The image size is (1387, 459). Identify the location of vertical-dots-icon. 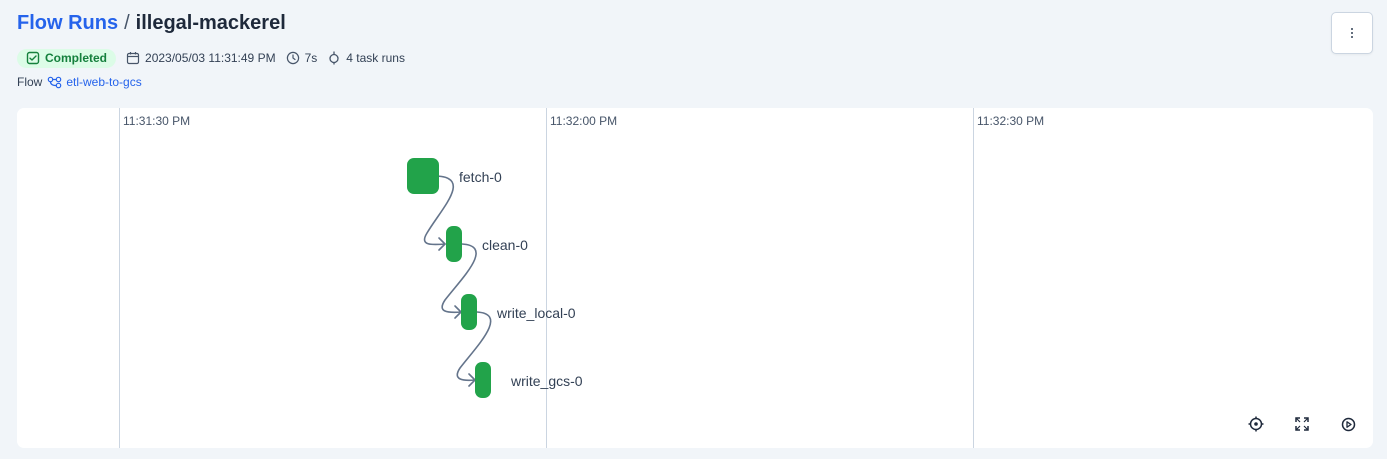
(1352, 33).